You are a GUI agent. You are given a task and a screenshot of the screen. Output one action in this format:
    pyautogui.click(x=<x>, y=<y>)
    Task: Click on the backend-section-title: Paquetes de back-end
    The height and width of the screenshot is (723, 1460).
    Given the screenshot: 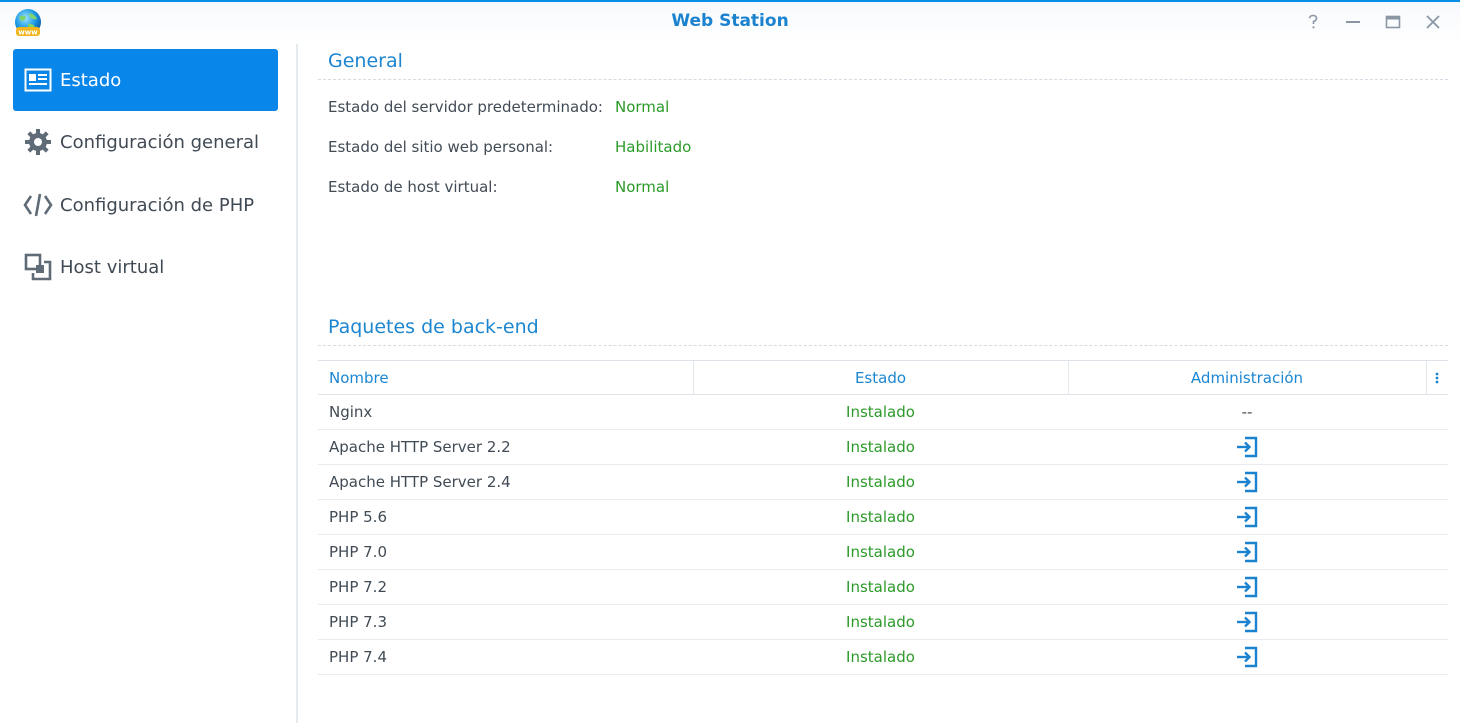 What is the action you would take?
    pyautogui.click(x=433, y=327)
    